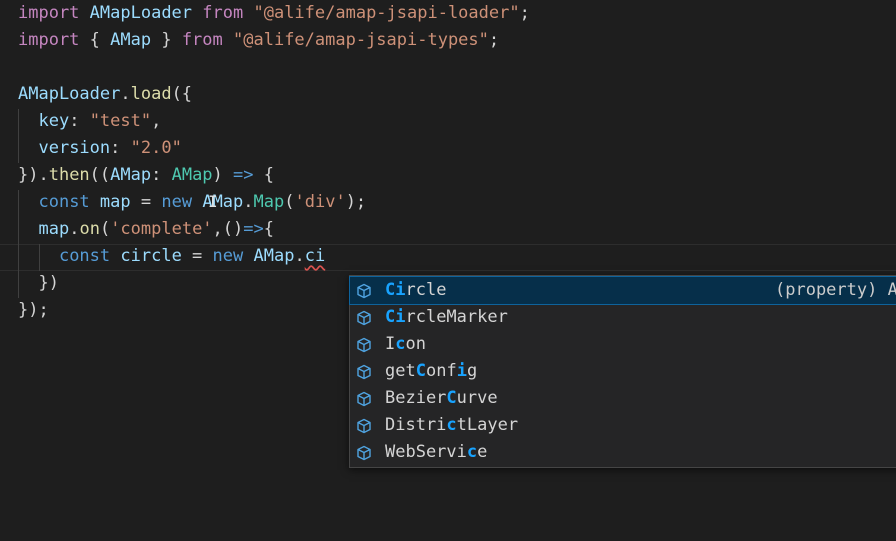 This screenshot has height=541, width=896. I want to click on code-line: }).then((AMap: AMap) => {, so click(146, 175).